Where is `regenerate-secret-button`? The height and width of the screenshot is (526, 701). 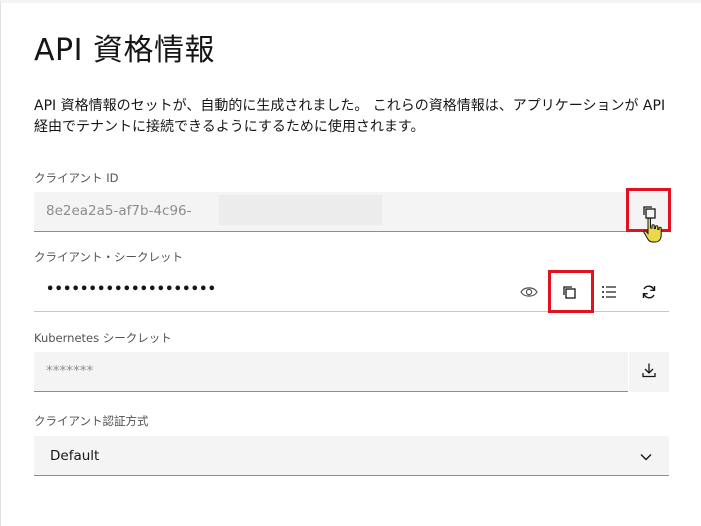
regenerate-secret-button is located at coordinates (649, 292).